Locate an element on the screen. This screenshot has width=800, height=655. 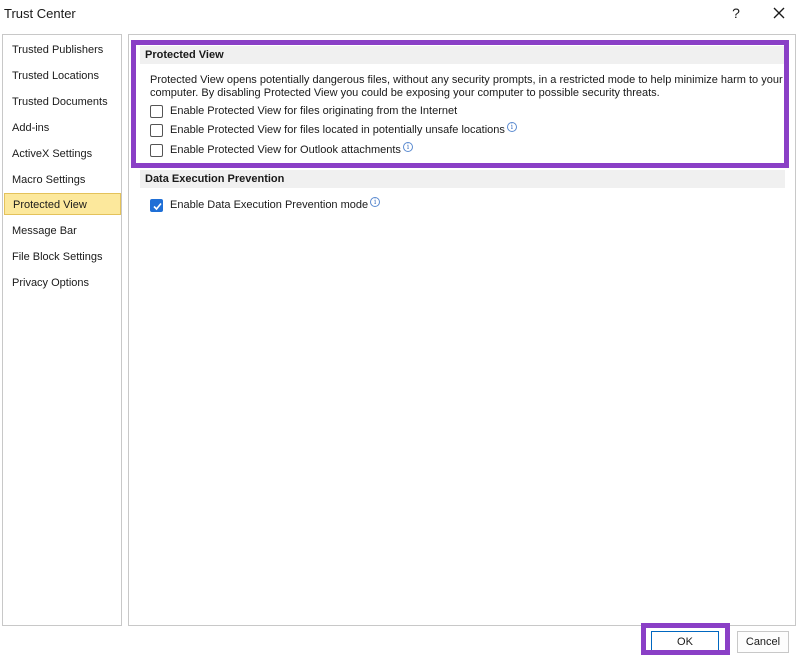
sidebar-item-trusted-locations: Trusted Locations is located at coordinates (62, 76).